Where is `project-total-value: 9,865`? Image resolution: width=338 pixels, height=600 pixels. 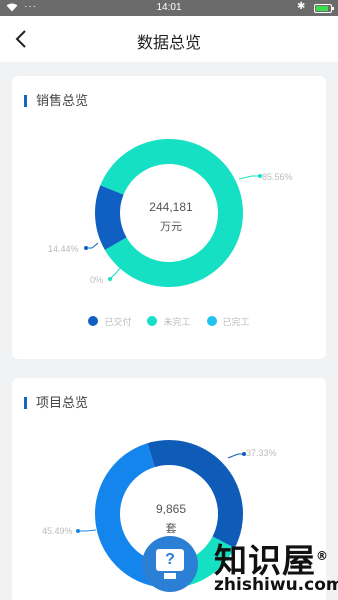 project-total-value: 9,865 is located at coordinates (171, 509).